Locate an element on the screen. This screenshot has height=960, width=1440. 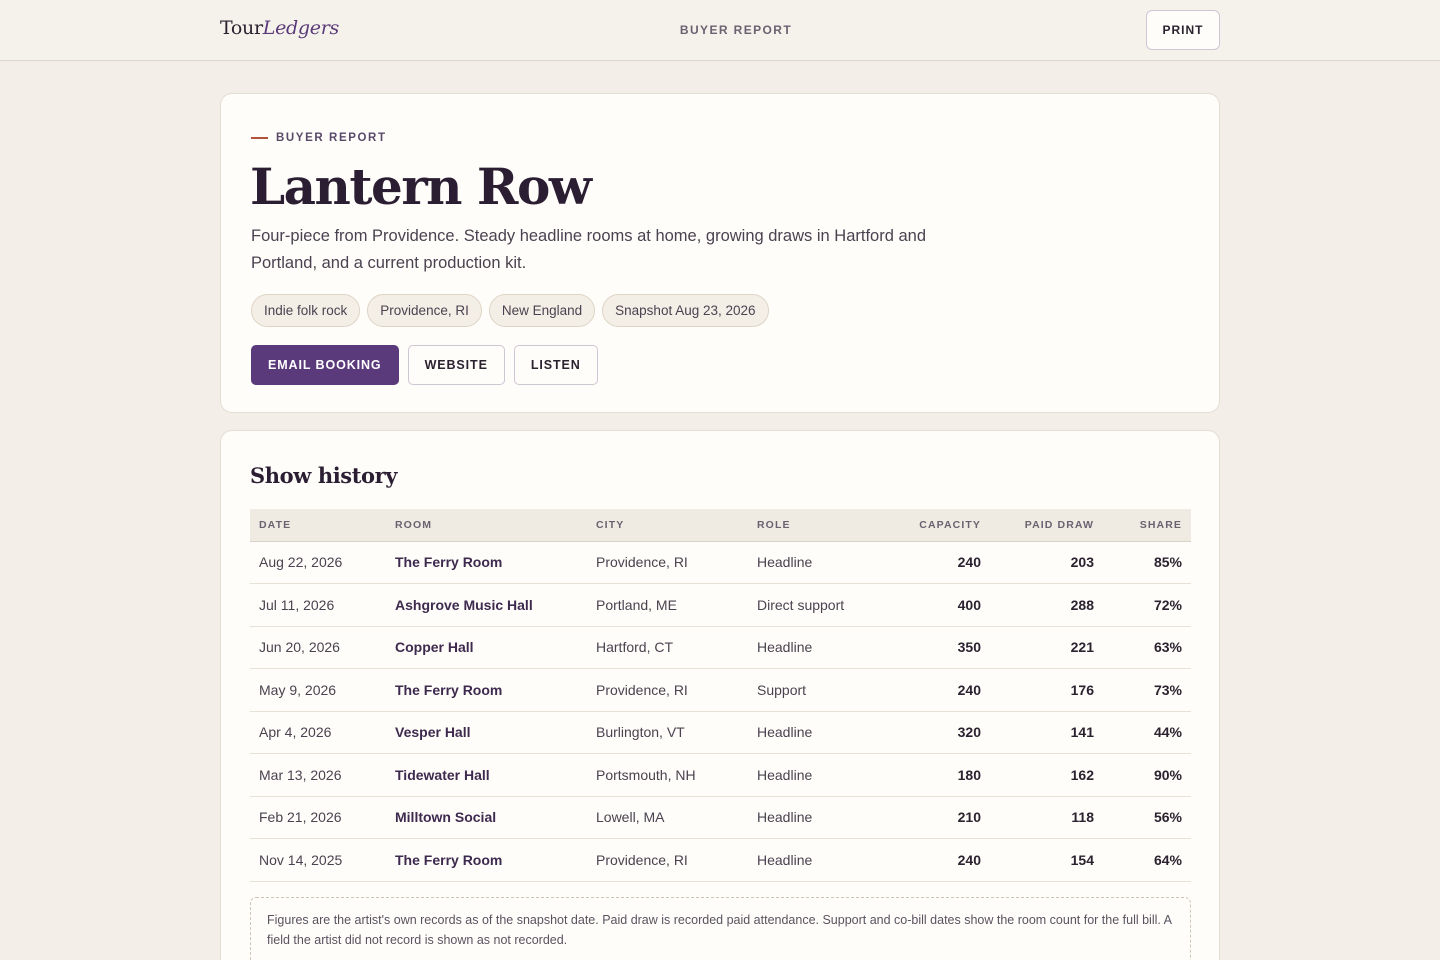
cell-paid-draw: 154 is located at coordinates (1046, 860).